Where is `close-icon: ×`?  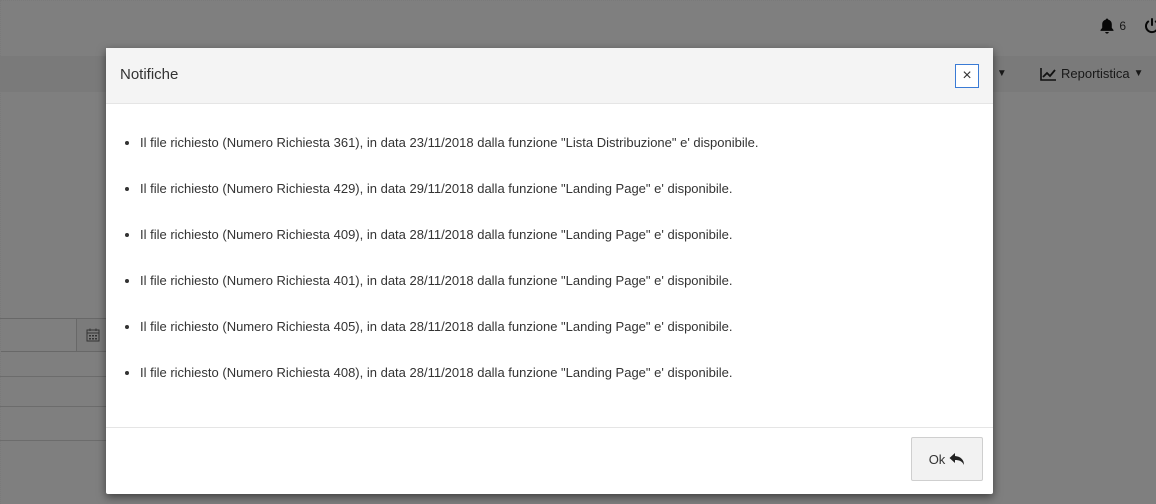 close-icon: × is located at coordinates (967, 75).